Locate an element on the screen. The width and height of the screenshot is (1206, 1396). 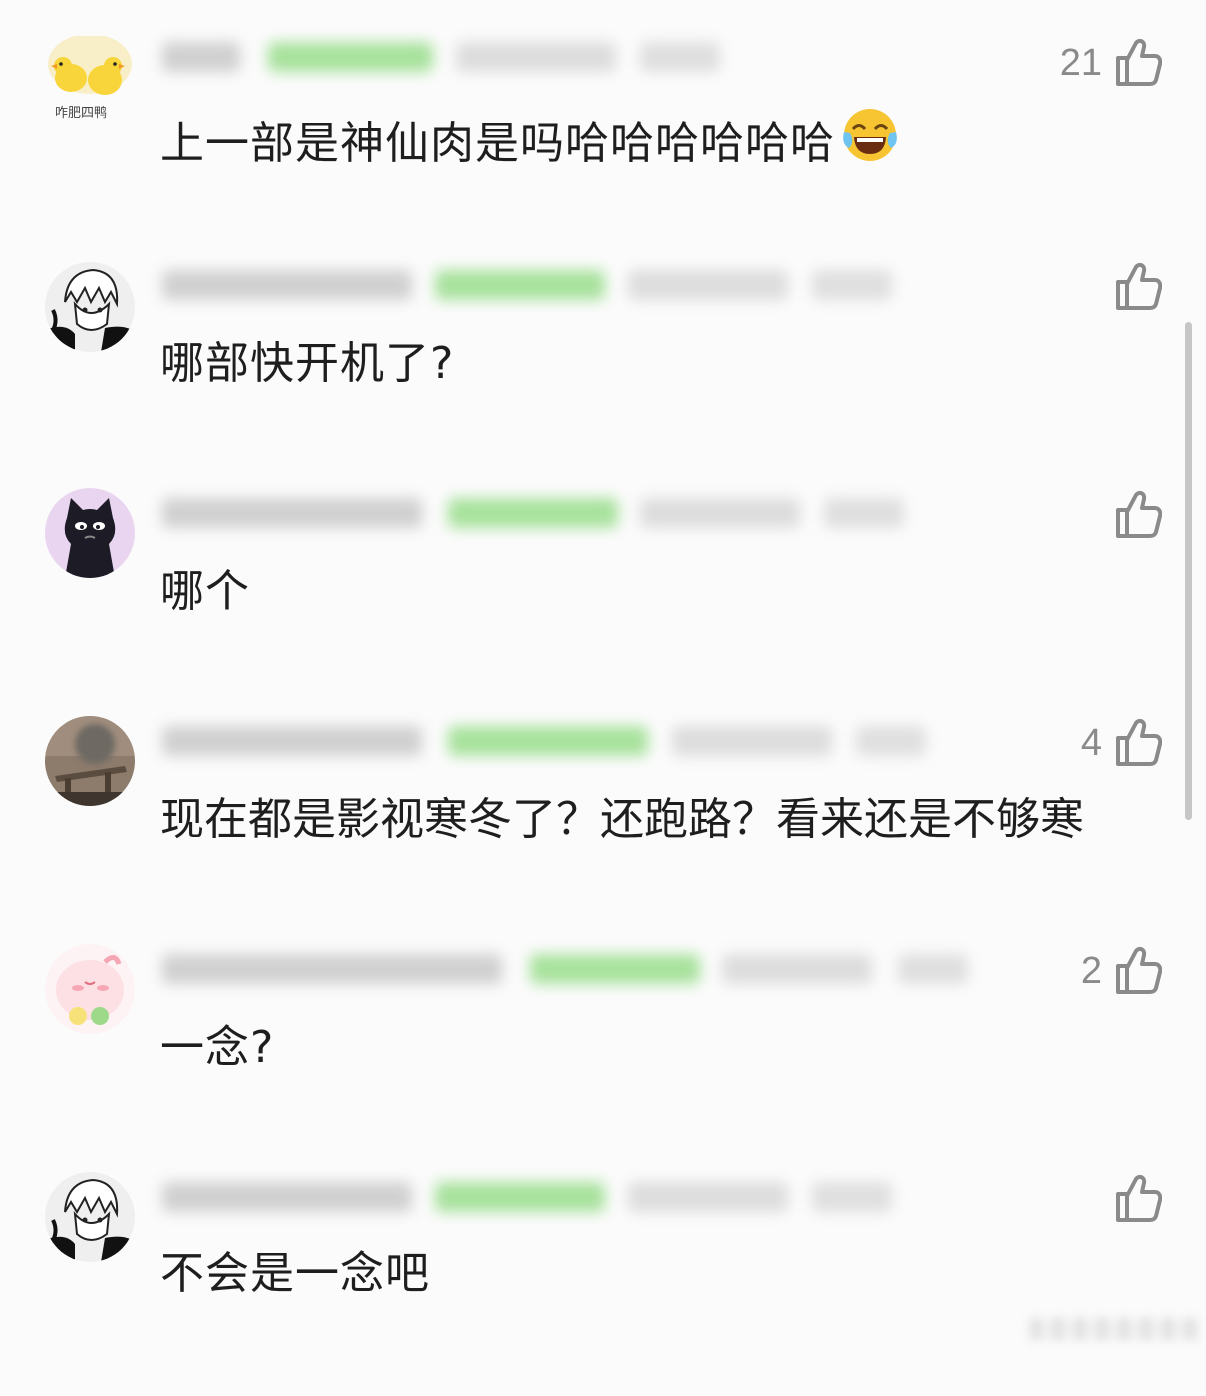
comment-text: 现在都是影视寒冬了？还跑路？看来还是不够寒 is located at coordinates (622, 819).